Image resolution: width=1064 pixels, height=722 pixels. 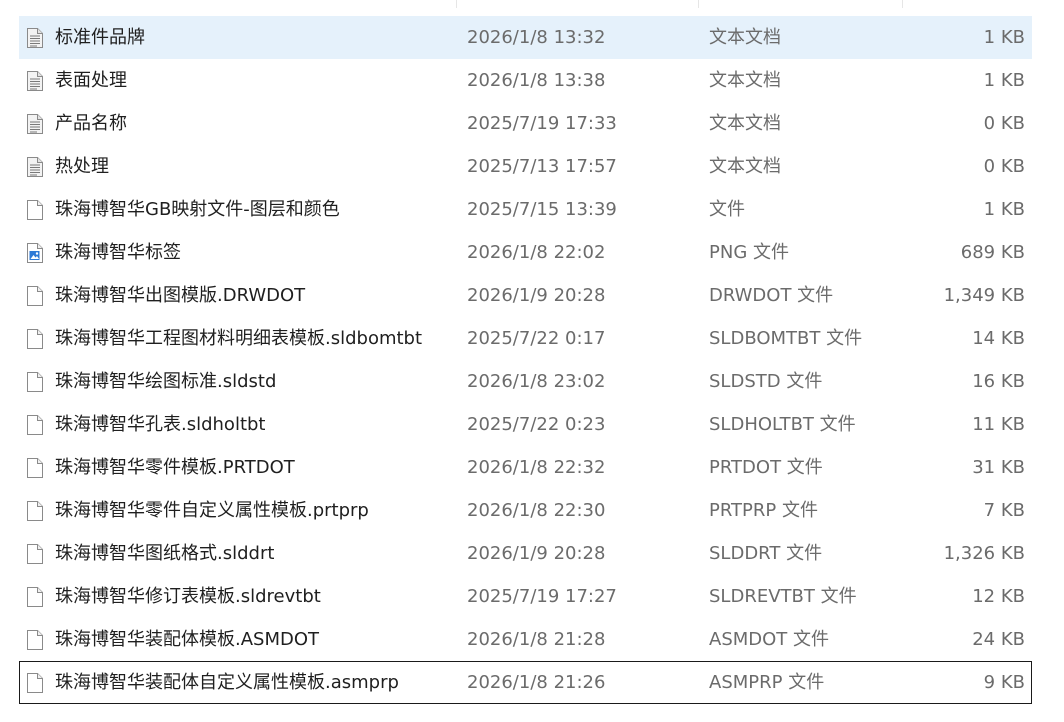 I want to click on file-name: 珠海博智华出图模版.DRWDOT, so click(x=180, y=295).